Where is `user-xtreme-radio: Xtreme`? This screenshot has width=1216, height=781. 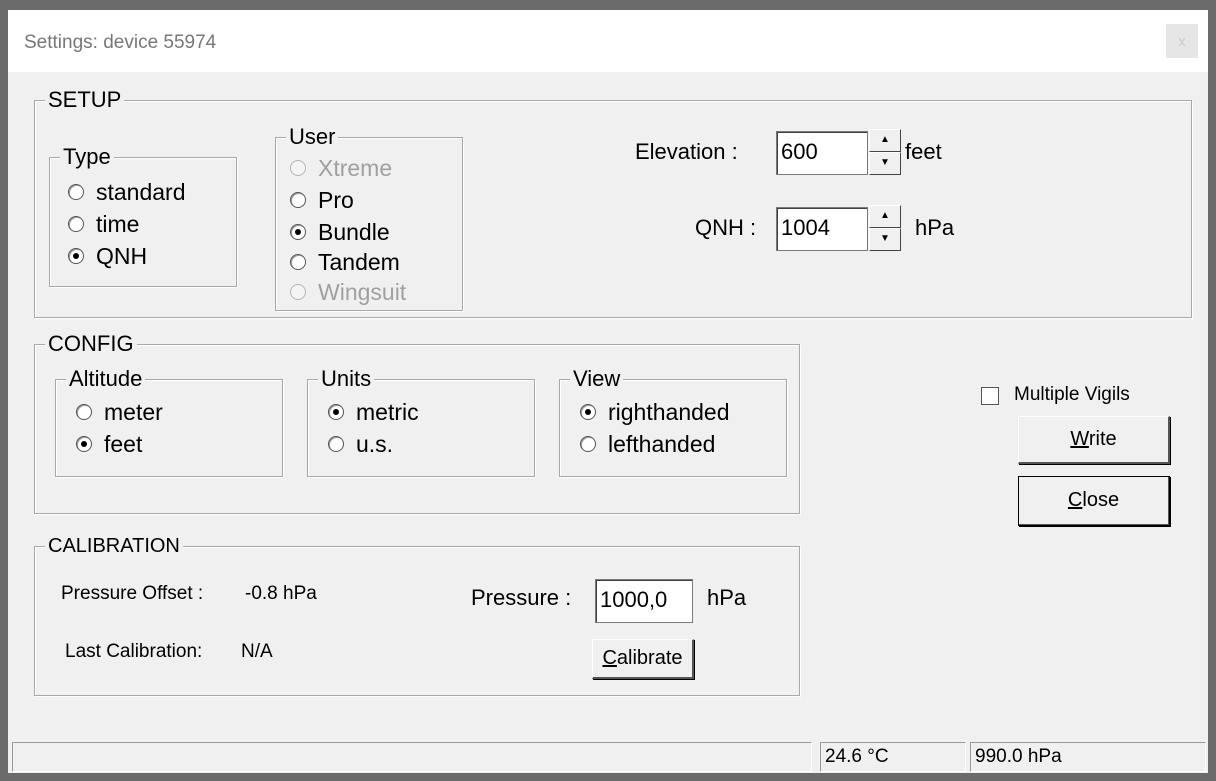 user-xtreme-radio: Xtreme is located at coordinates (341, 168).